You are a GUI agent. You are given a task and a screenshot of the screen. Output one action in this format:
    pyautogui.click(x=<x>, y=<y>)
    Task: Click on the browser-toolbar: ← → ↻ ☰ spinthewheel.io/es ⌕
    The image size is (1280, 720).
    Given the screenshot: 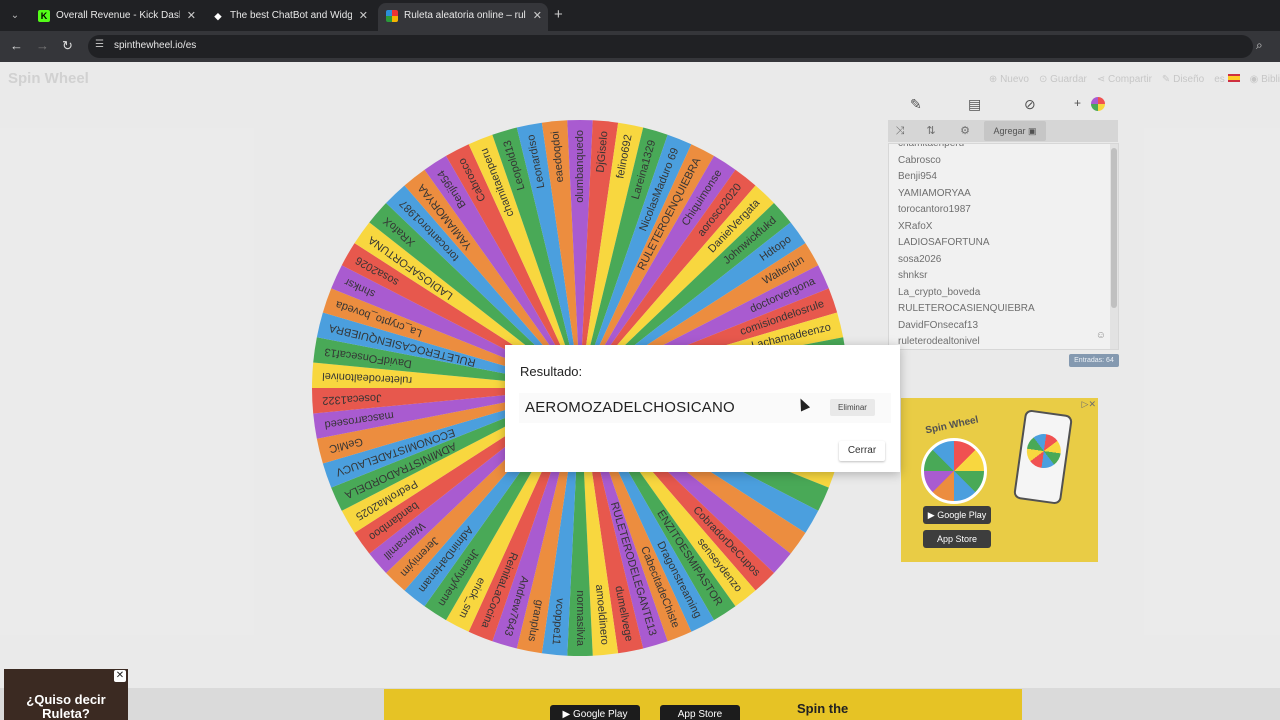 What is the action you would take?
    pyautogui.click(x=640, y=46)
    